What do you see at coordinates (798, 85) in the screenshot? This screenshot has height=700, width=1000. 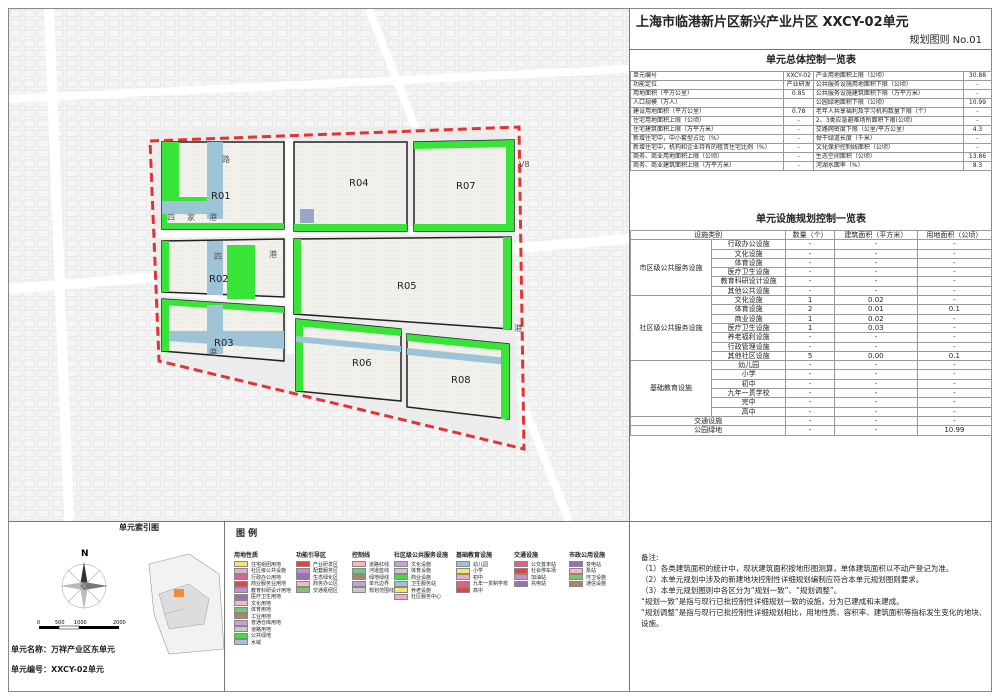 I see `control-value: 产业研发` at bounding box center [798, 85].